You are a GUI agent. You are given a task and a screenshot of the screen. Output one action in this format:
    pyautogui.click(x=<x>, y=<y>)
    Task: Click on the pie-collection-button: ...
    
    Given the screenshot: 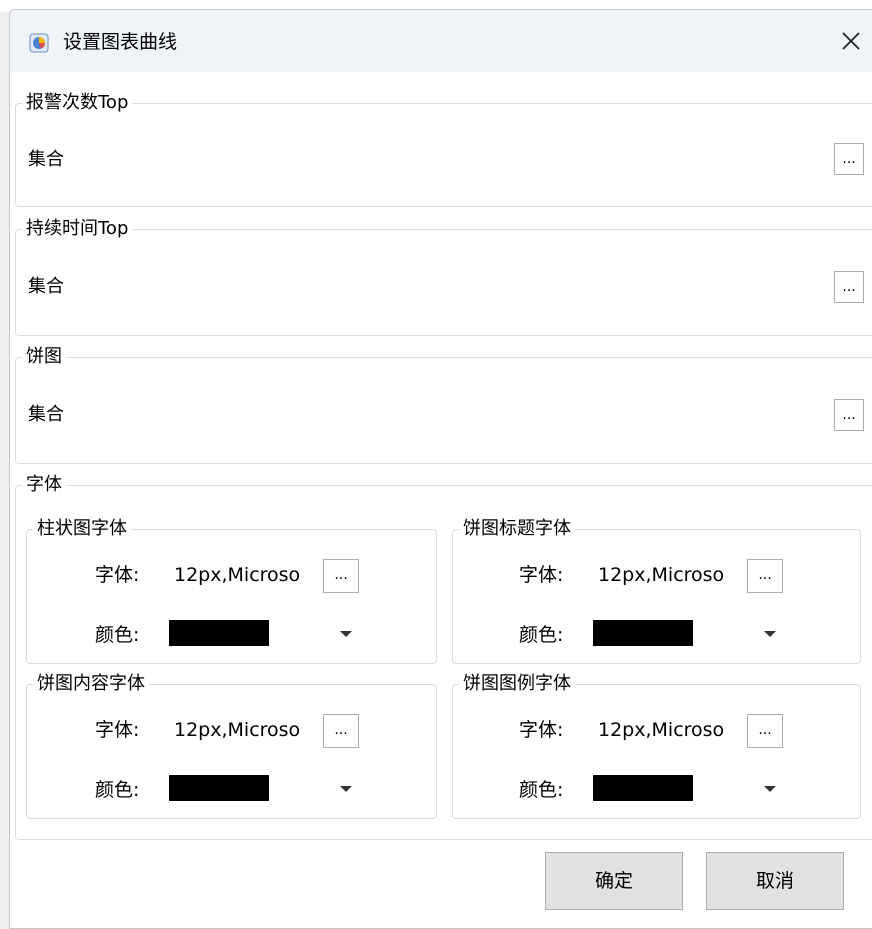 What is the action you would take?
    pyautogui.click(x=849, y=415)
    